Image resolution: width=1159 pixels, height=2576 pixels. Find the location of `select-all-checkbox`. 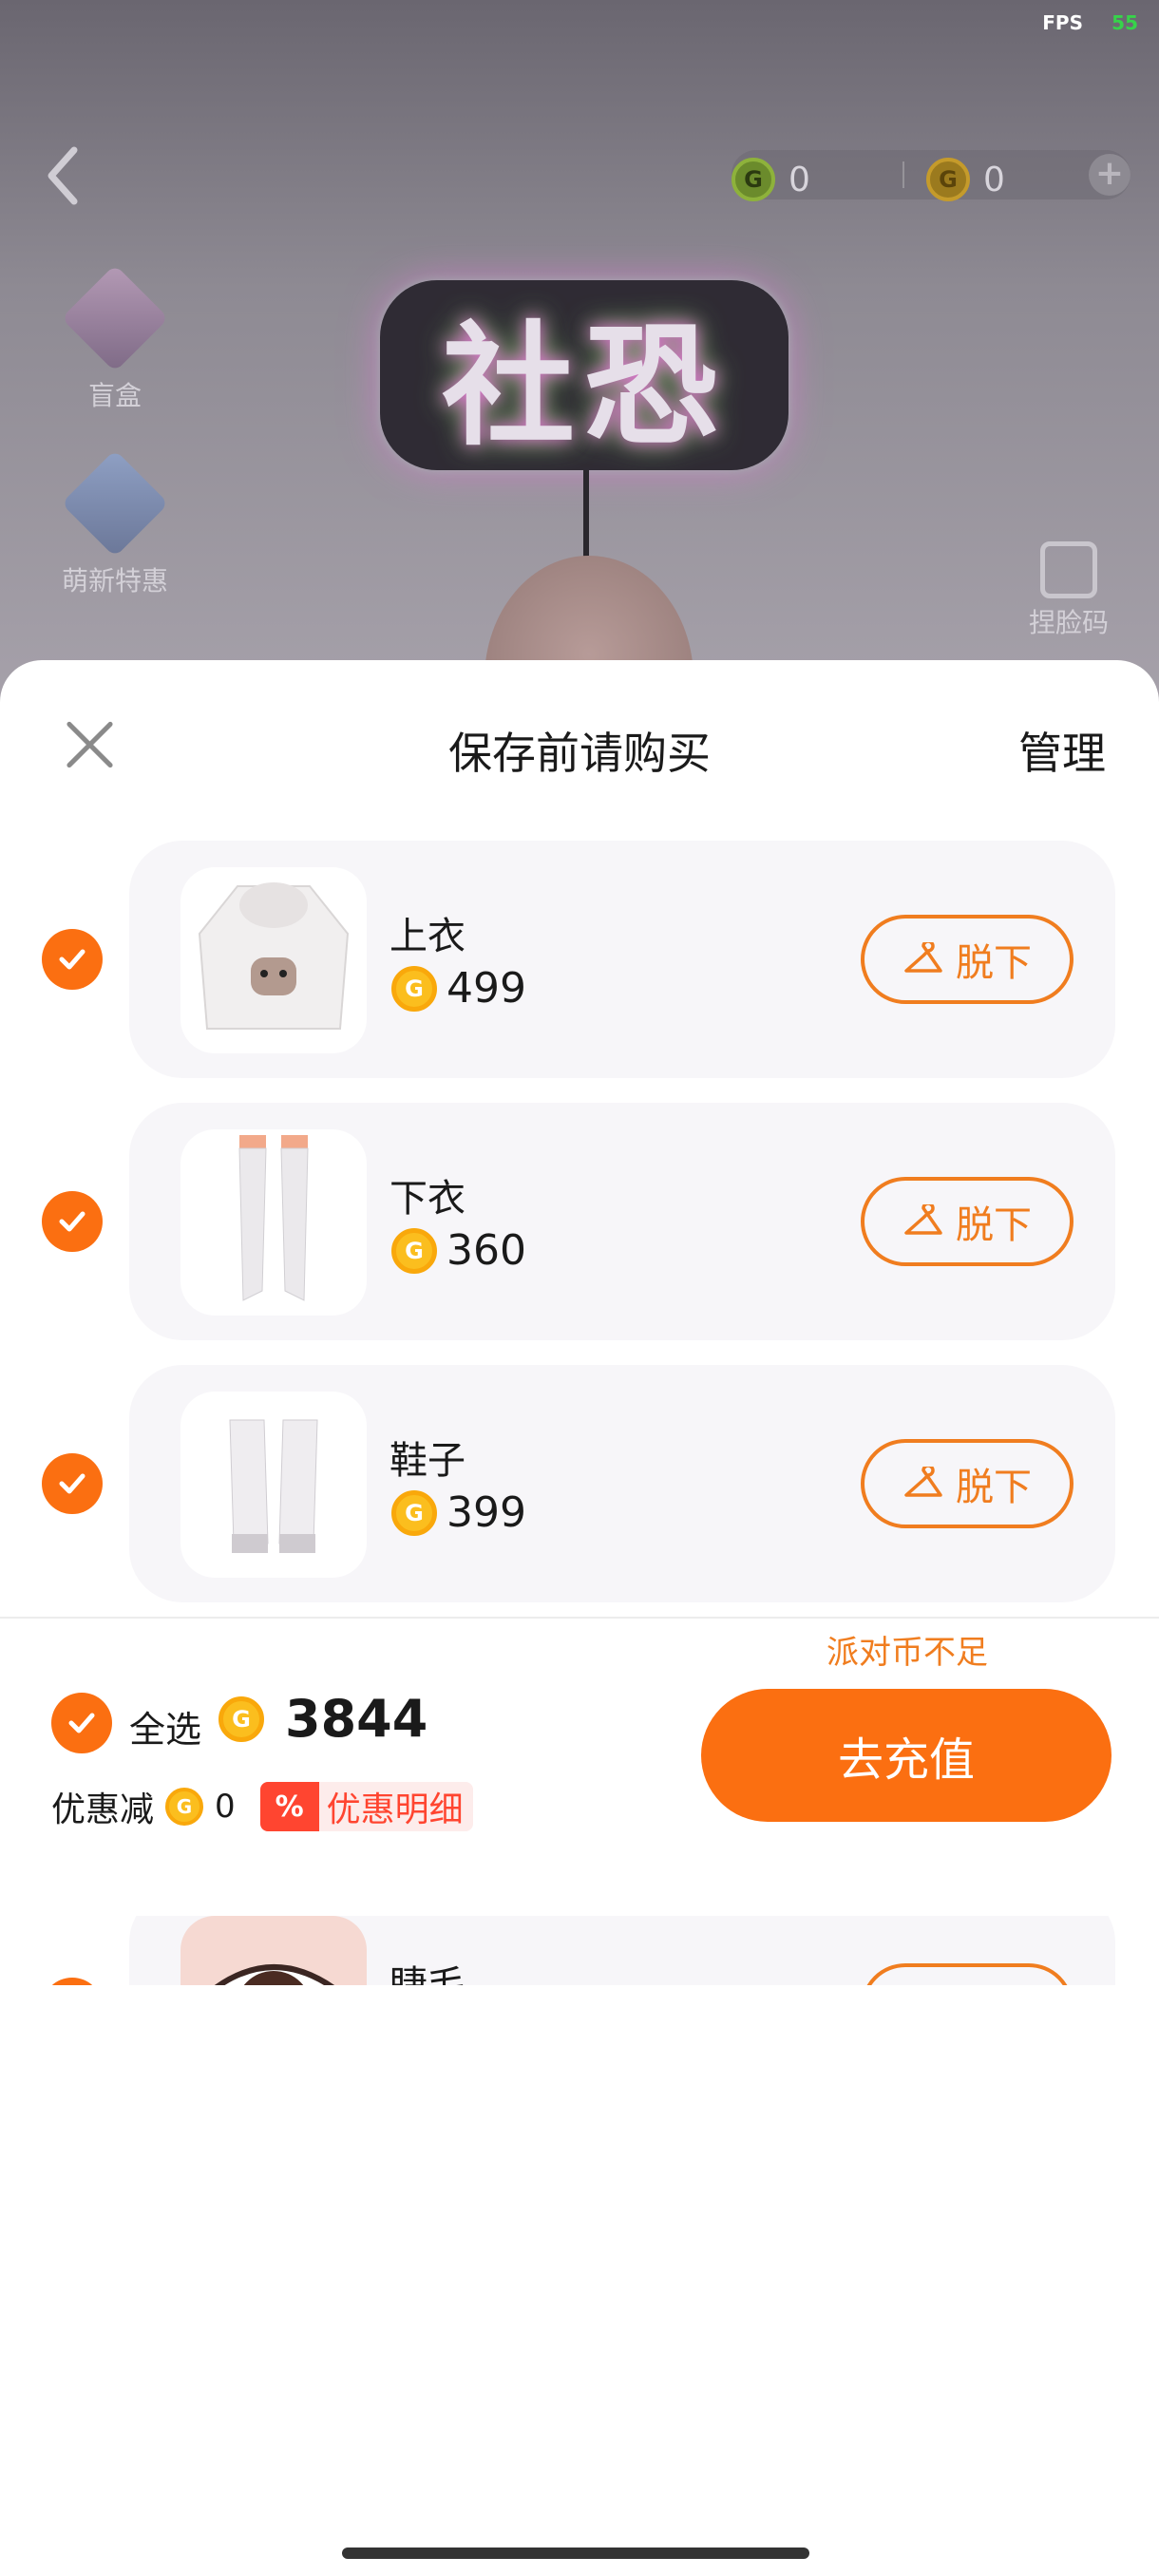

select-all-checkbox is located at coordinates (81, 1723).